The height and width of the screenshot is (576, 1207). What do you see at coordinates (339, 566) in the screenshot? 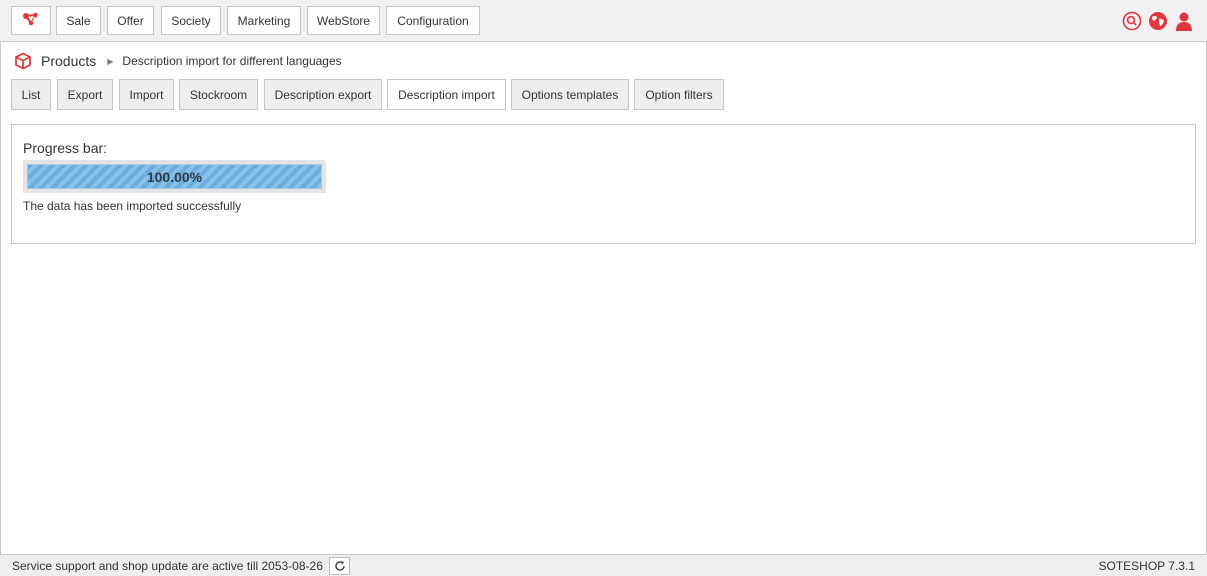
I see `refresh-icon` at bounding box center [339, 566].